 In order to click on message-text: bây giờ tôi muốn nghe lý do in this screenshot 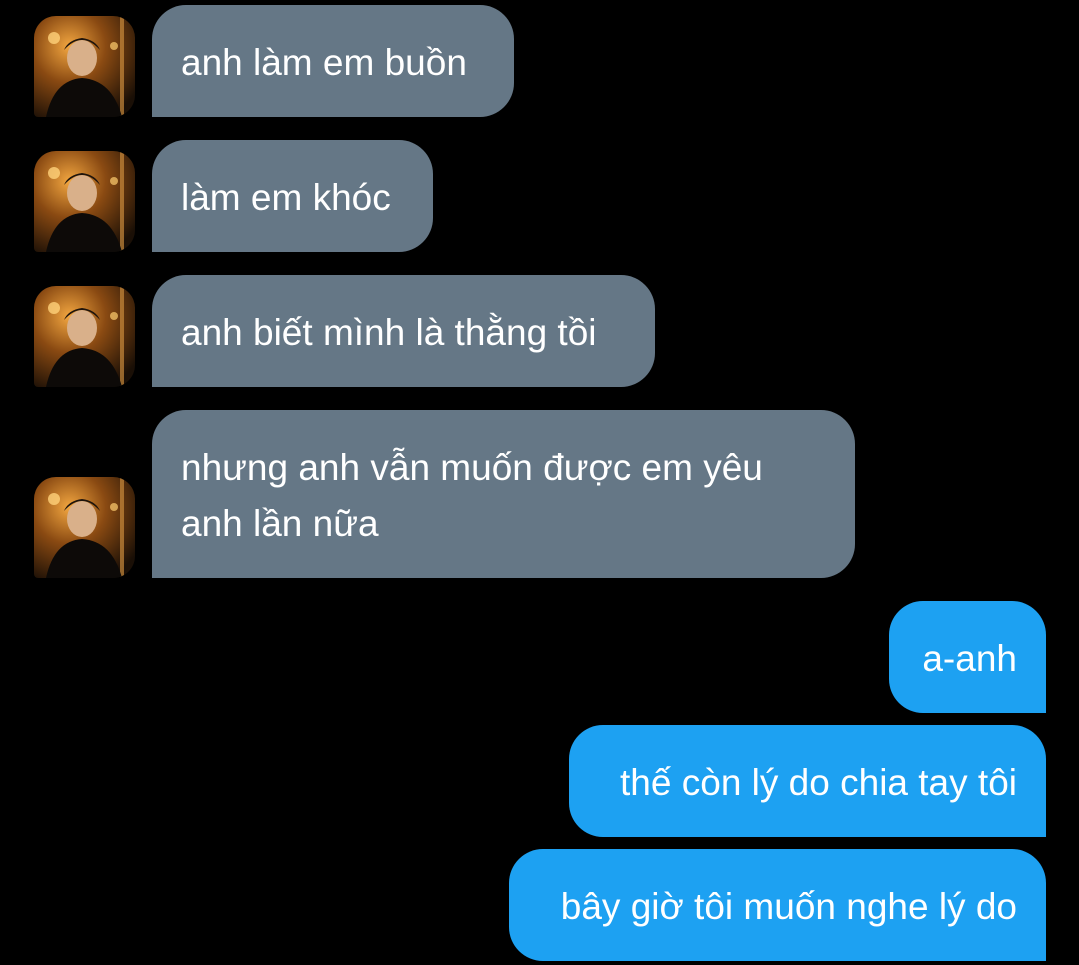, I will do `click(788, 906)`.